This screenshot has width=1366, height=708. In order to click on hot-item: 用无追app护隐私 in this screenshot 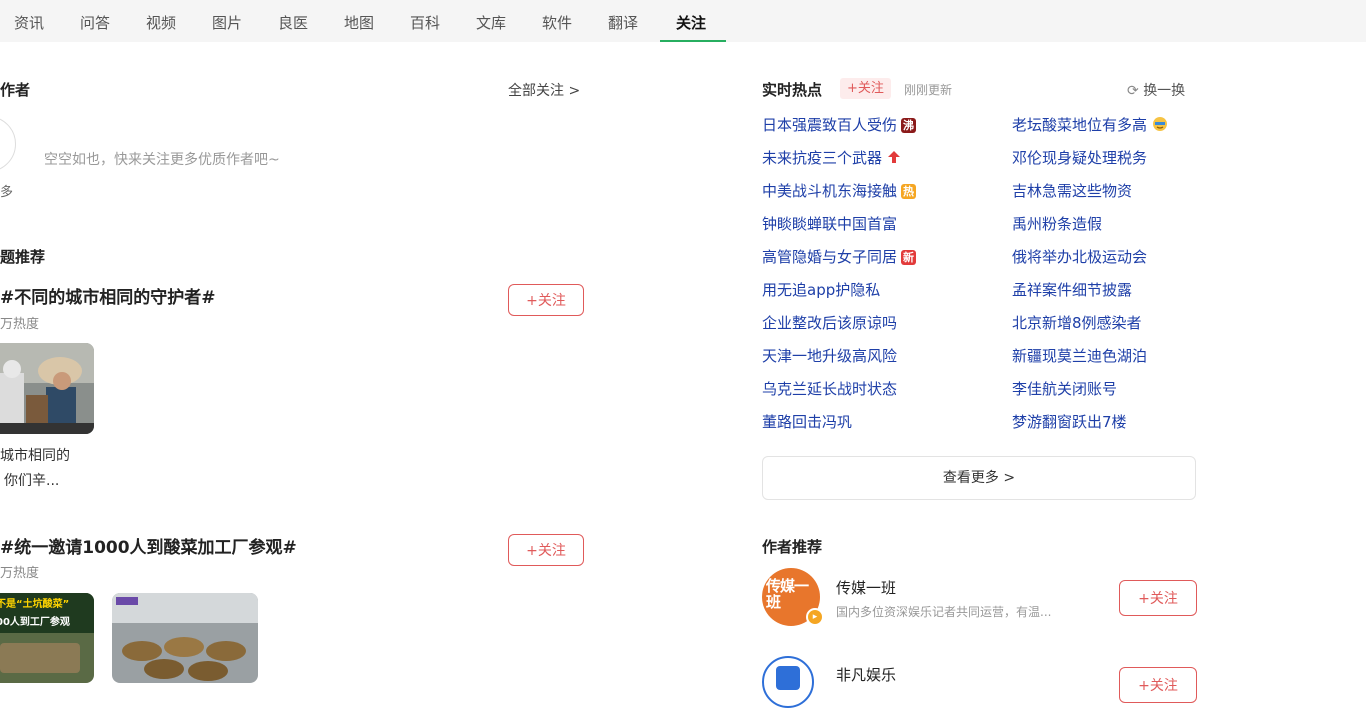, I will do `click(821, 289)`.